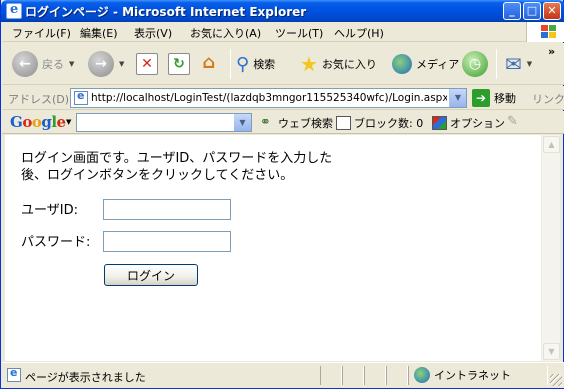  I want to click on links-button: リンク, so click(548, 99).